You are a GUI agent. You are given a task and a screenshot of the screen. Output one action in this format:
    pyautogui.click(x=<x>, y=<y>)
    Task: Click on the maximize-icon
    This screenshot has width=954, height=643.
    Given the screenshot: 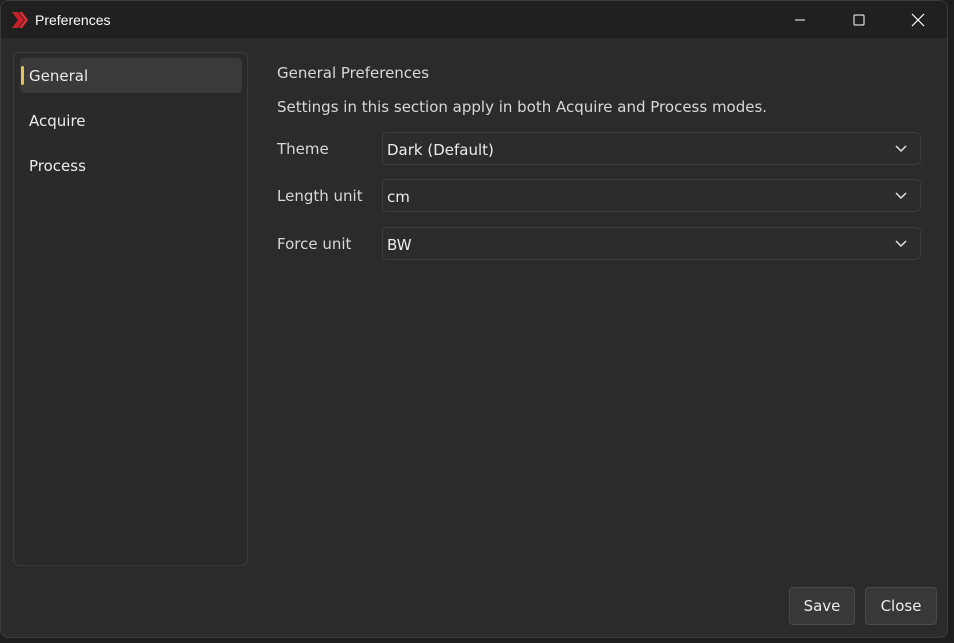 What is the action you would take?
    pyautogui.click(x=858, y=19)
    